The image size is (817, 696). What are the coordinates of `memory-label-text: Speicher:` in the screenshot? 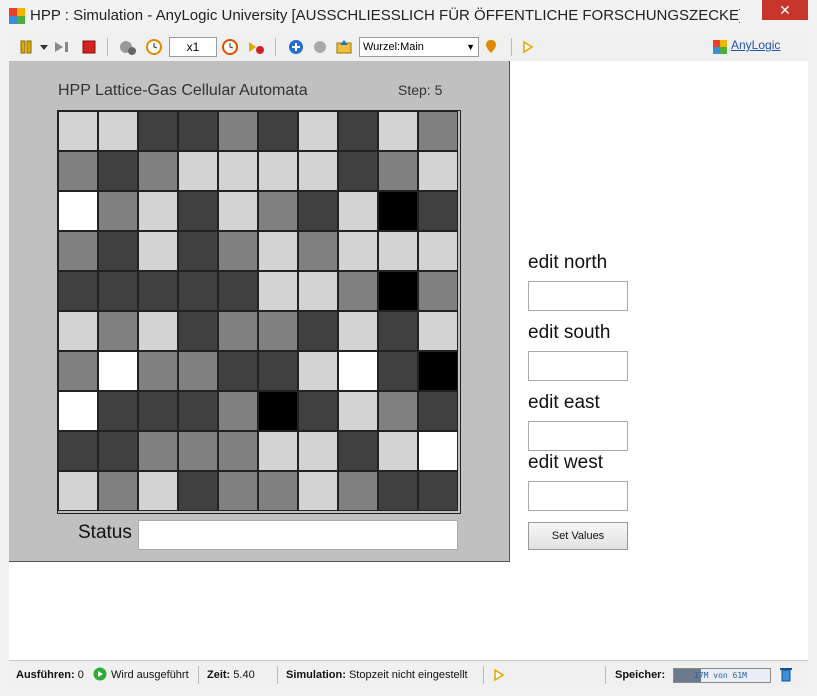 It's located at (640, 675).